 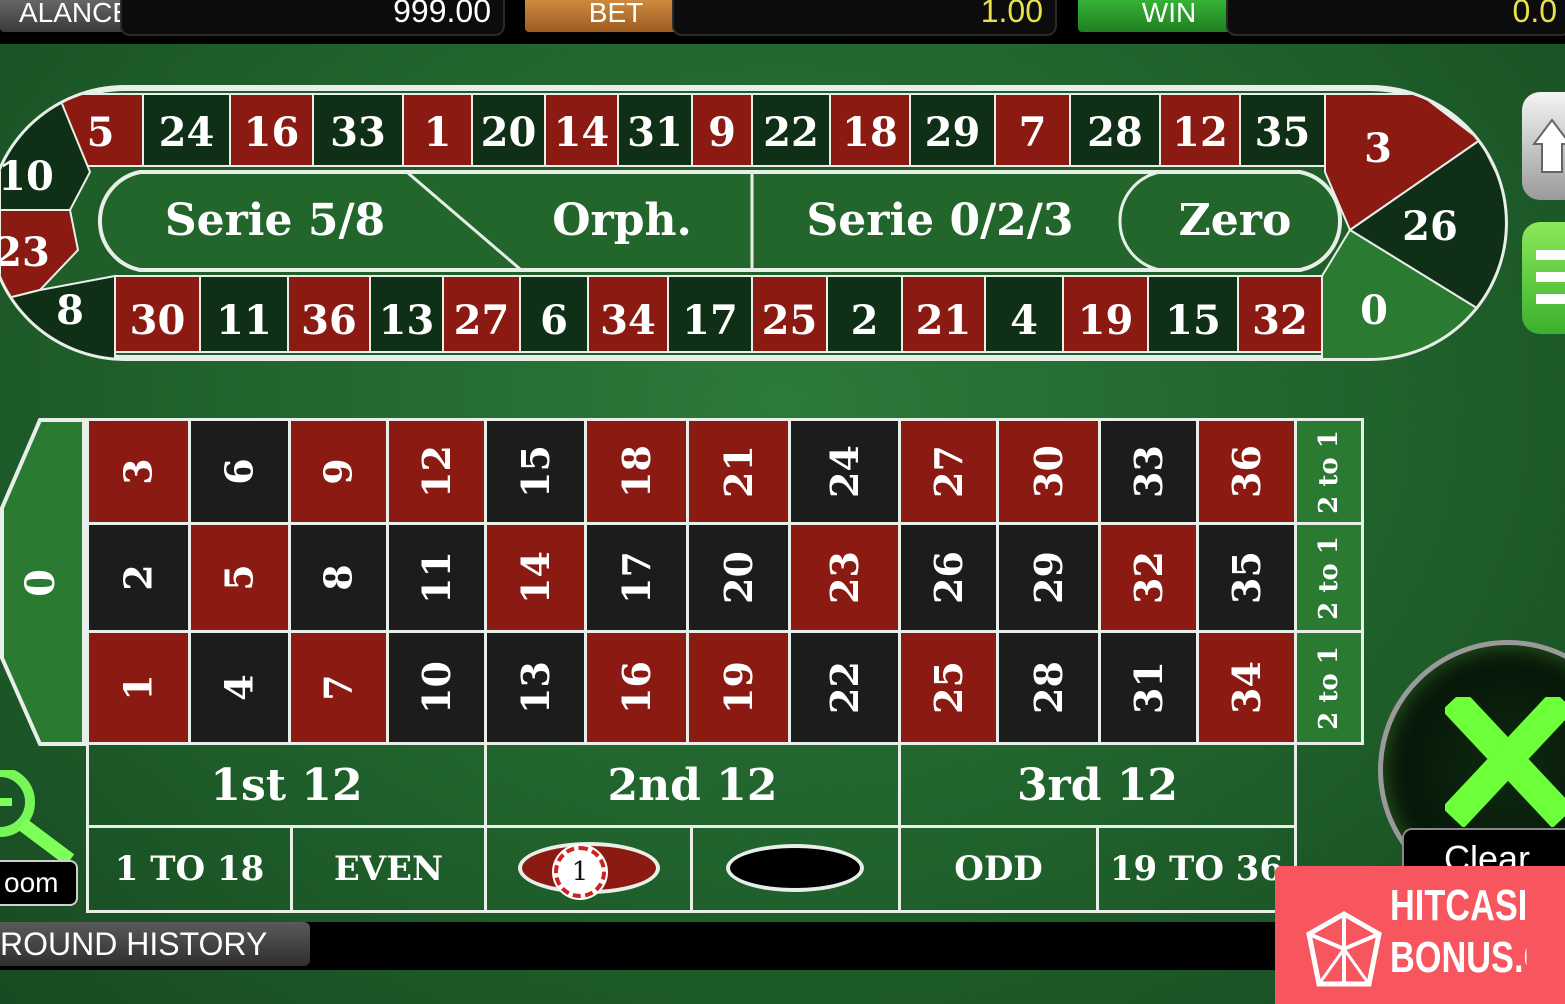 I want to click on number-label: 22, so click(x=844, y=687).